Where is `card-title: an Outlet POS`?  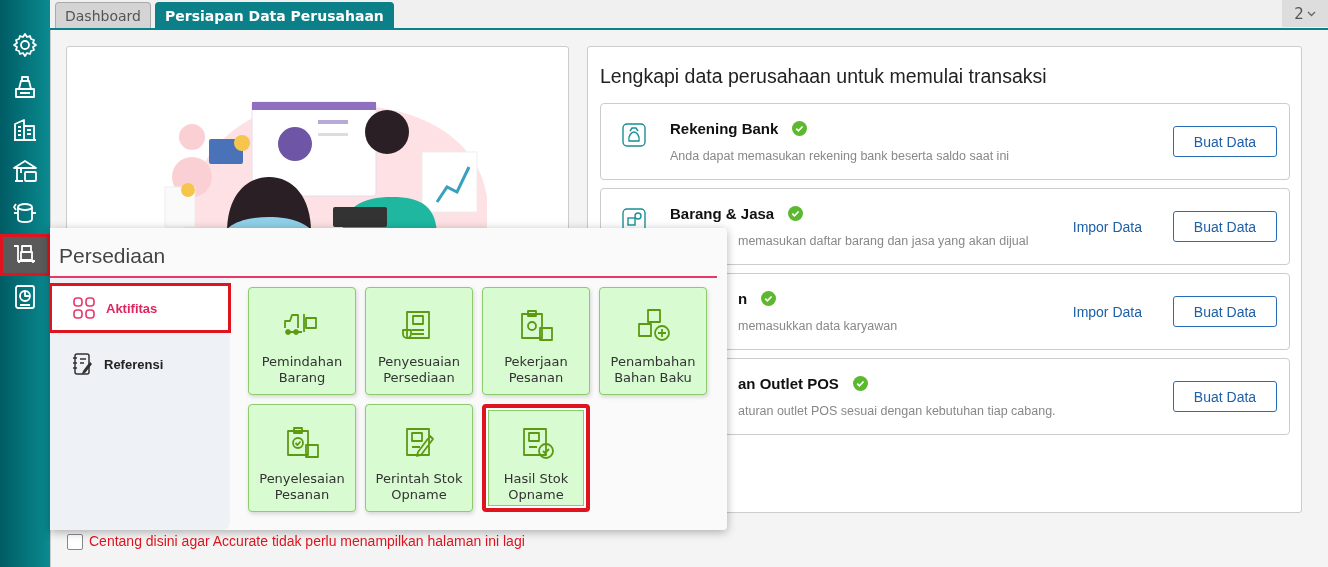
card-title: an Outlet POS is located at coordinates (788, 384).